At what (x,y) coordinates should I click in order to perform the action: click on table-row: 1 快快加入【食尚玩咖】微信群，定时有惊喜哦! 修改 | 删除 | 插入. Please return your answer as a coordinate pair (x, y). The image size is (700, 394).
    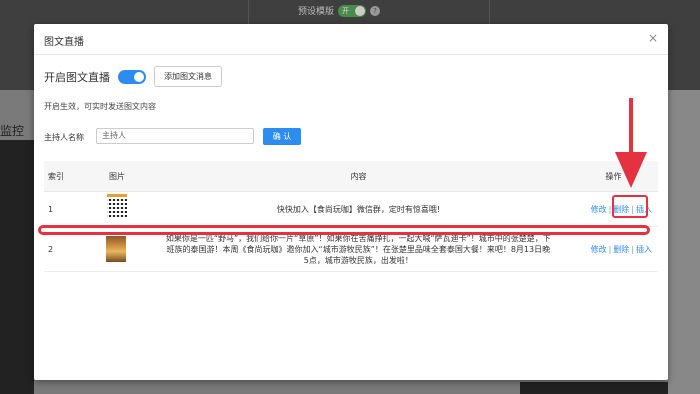
    Looking at the image, I should click on (351, 209).